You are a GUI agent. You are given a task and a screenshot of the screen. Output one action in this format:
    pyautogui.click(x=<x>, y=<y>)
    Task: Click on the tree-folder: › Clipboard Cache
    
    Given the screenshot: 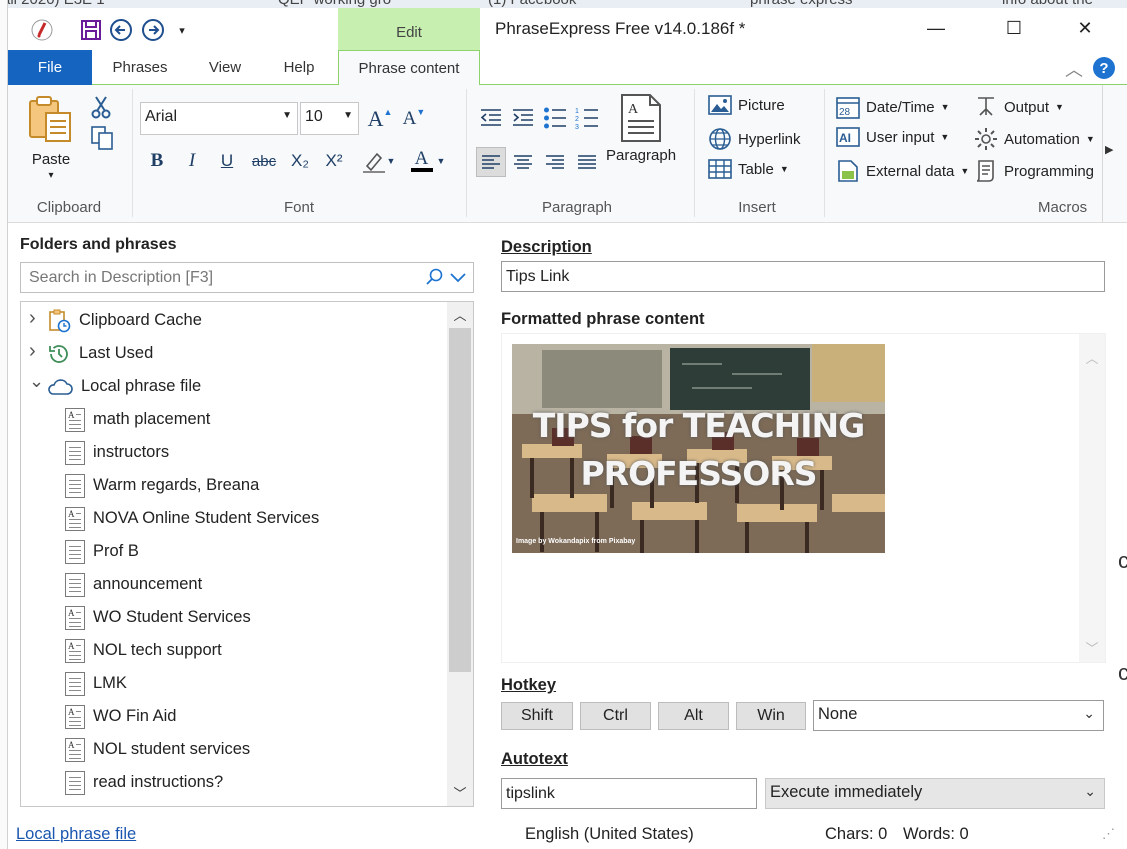 What is the action you would take?
    pyautogui.click(x=115, y=320)
    